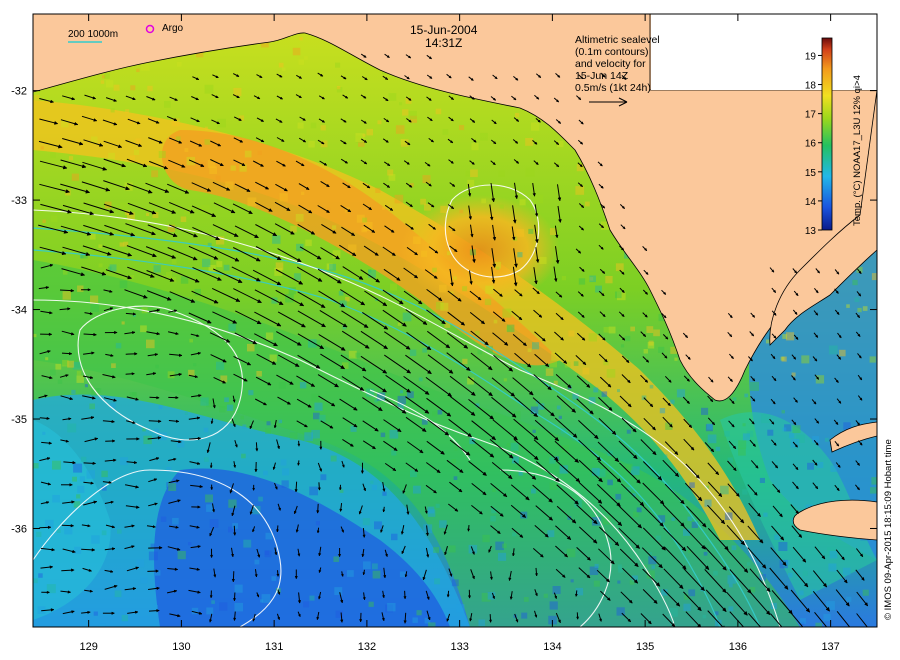  I want to click on colorbar-tick-label: 15, so click(811, 173).